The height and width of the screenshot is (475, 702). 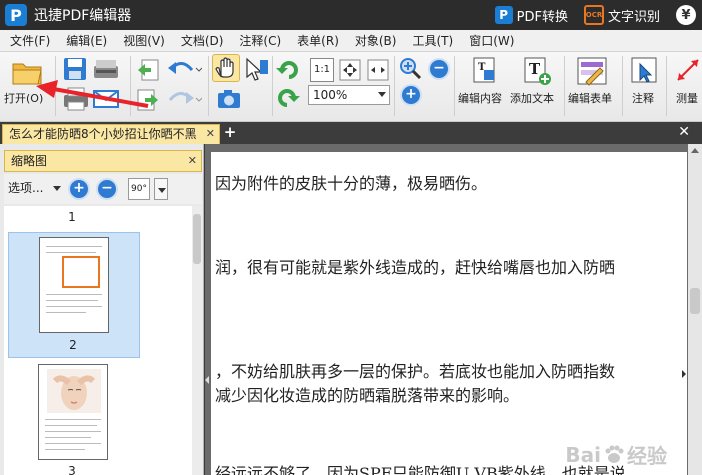 What do you see at coordinates (633, 17) in the screenshot?
I see `ocr-label: 文字识别` at bounding box center [633, 17].